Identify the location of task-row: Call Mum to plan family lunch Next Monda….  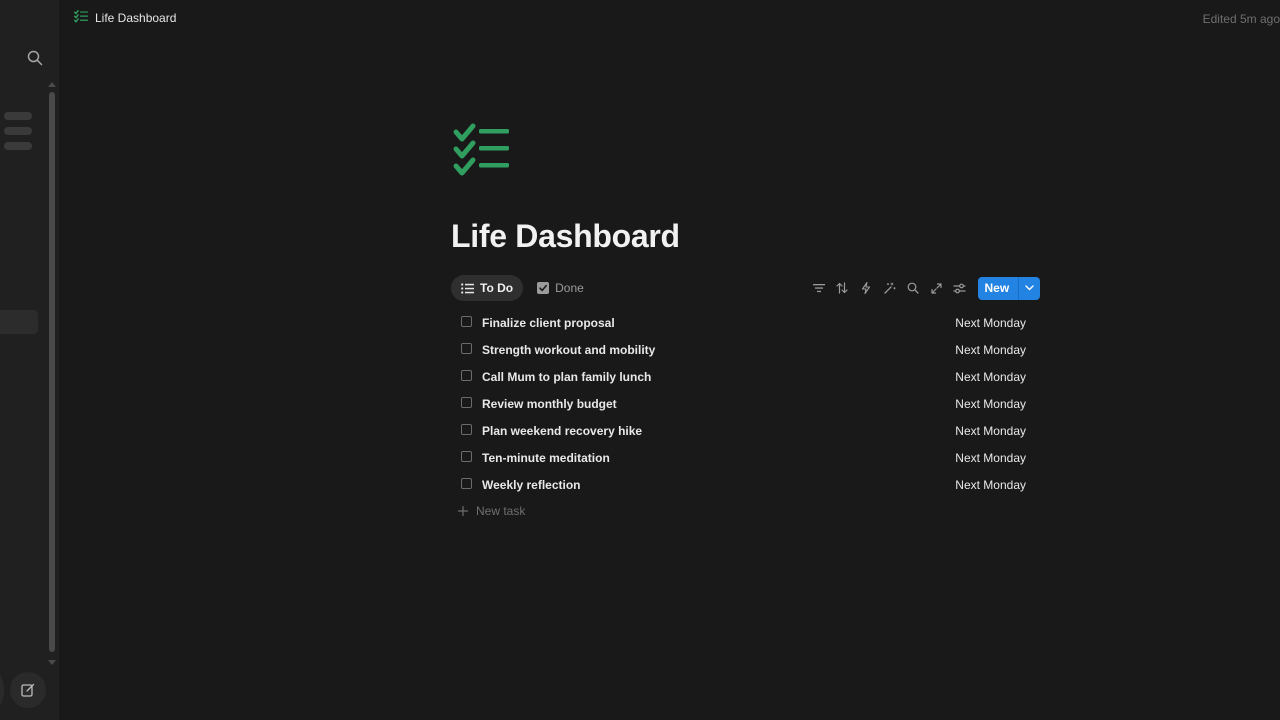
(743, 376).